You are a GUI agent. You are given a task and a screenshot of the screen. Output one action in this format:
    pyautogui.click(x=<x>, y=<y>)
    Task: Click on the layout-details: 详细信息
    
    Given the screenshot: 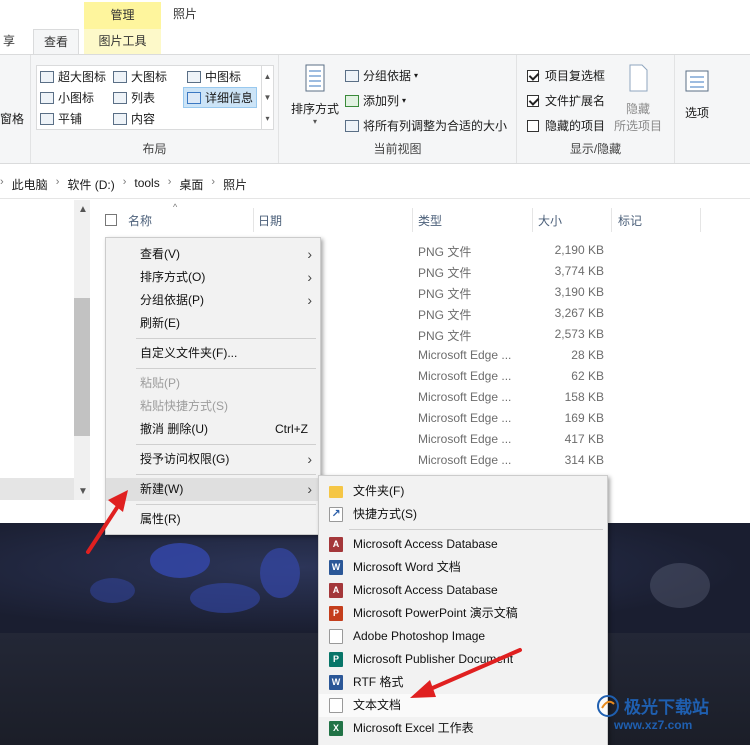 What is the action you would take?
    pyautogui.click(x=220, y=97)
    